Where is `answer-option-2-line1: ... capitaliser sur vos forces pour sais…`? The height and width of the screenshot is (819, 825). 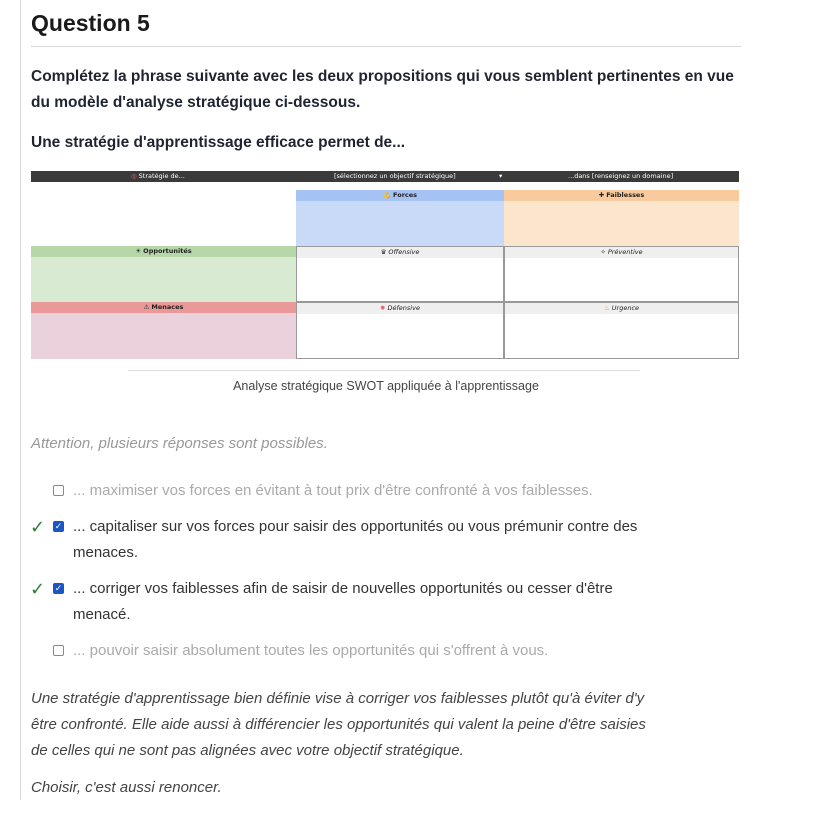
answer-option-2-line1: ... capitaliser sur vos forces pour sais… is located at coordinates (355, 526).